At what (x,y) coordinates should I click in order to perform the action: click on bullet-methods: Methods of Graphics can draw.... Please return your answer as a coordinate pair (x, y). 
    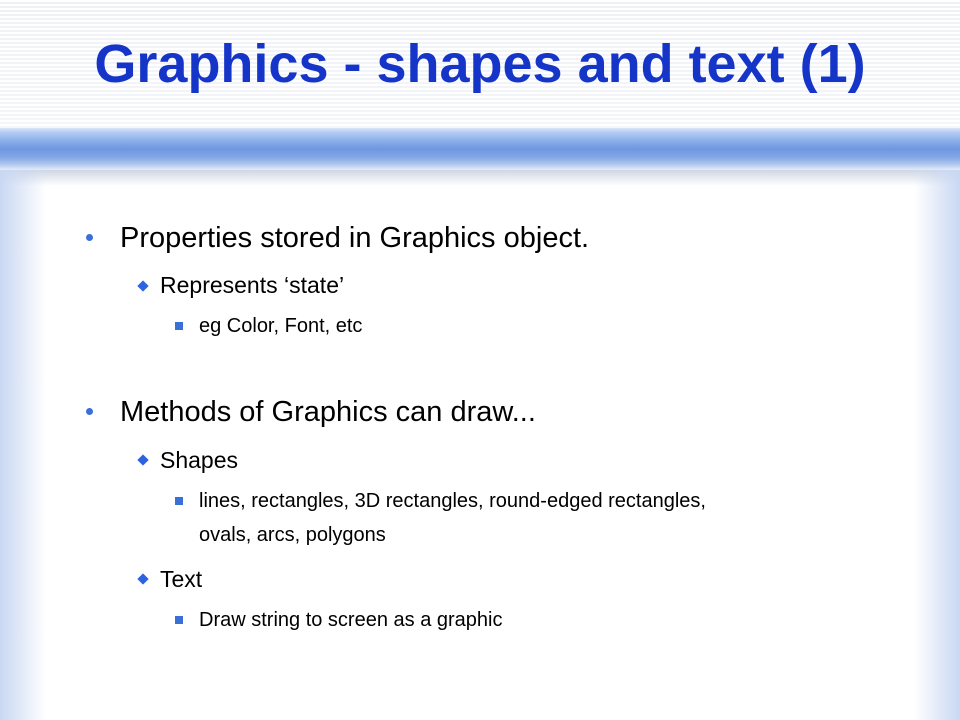
    Looking at the image, I should click on (328, 412).